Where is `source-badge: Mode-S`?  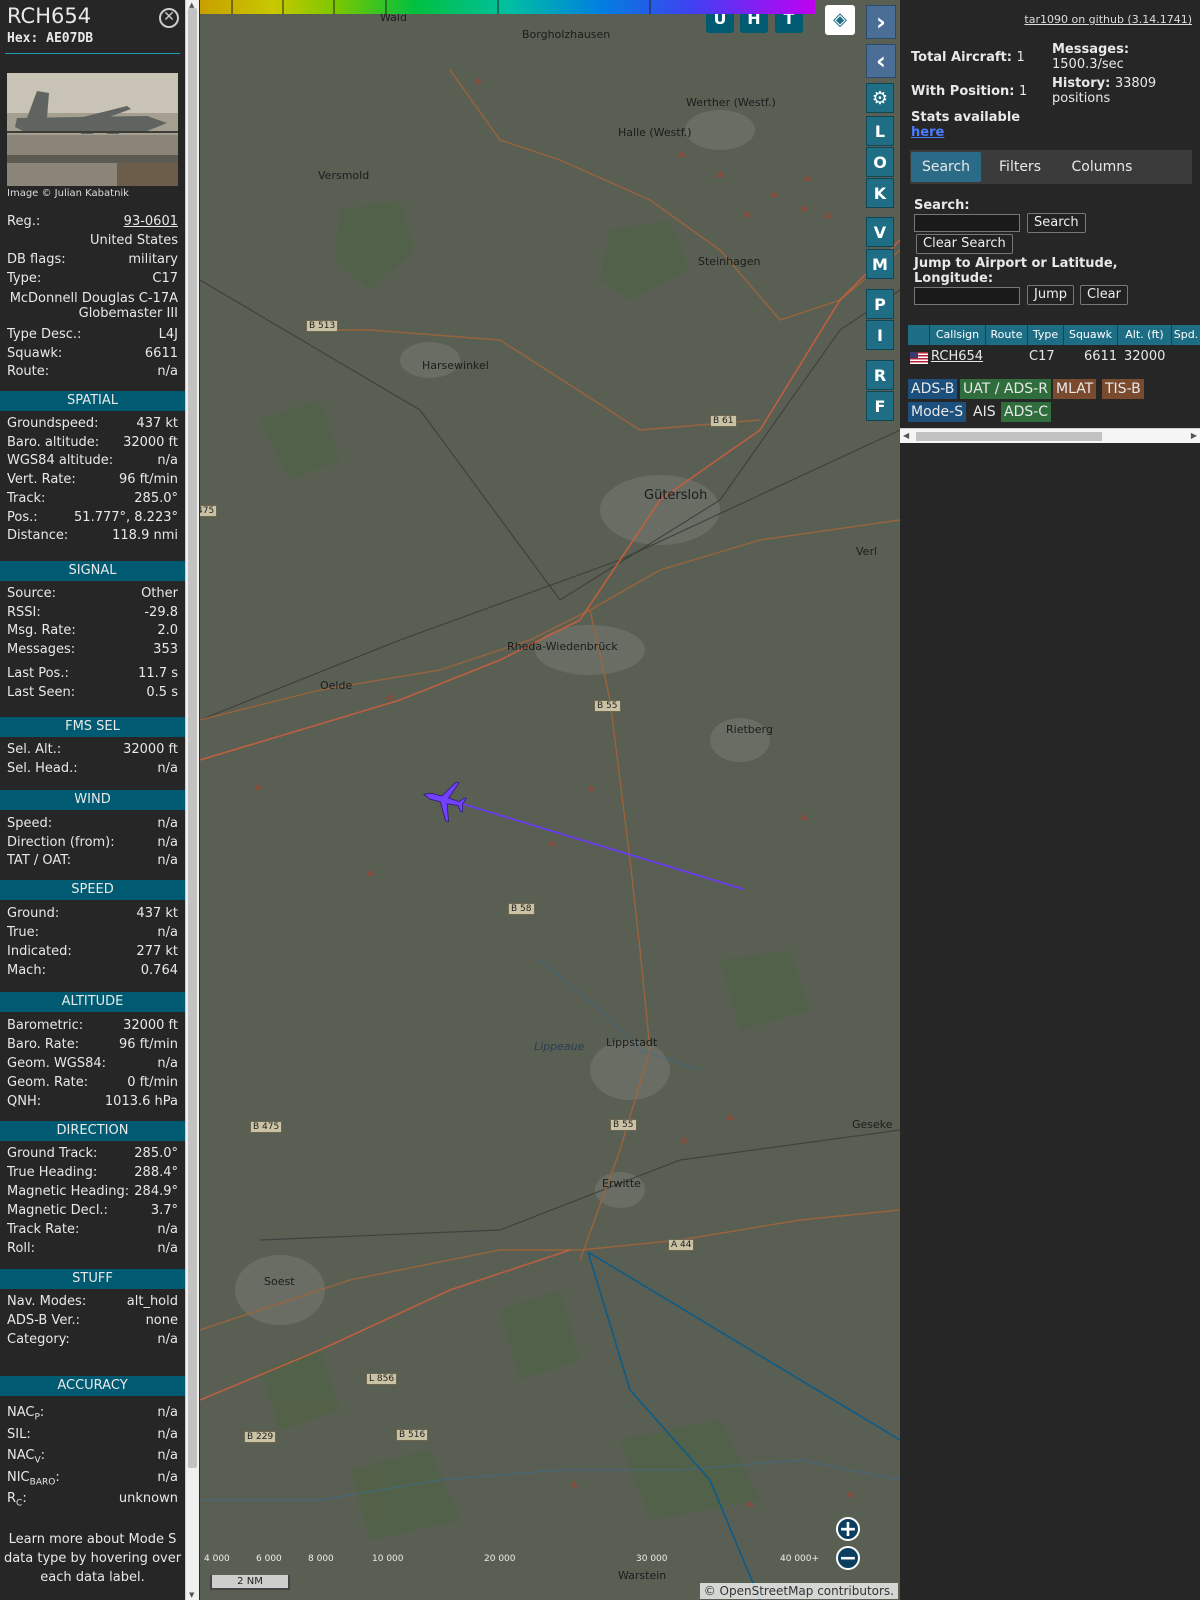
source-badge: Mode-S is located at coordinates (937, 412).